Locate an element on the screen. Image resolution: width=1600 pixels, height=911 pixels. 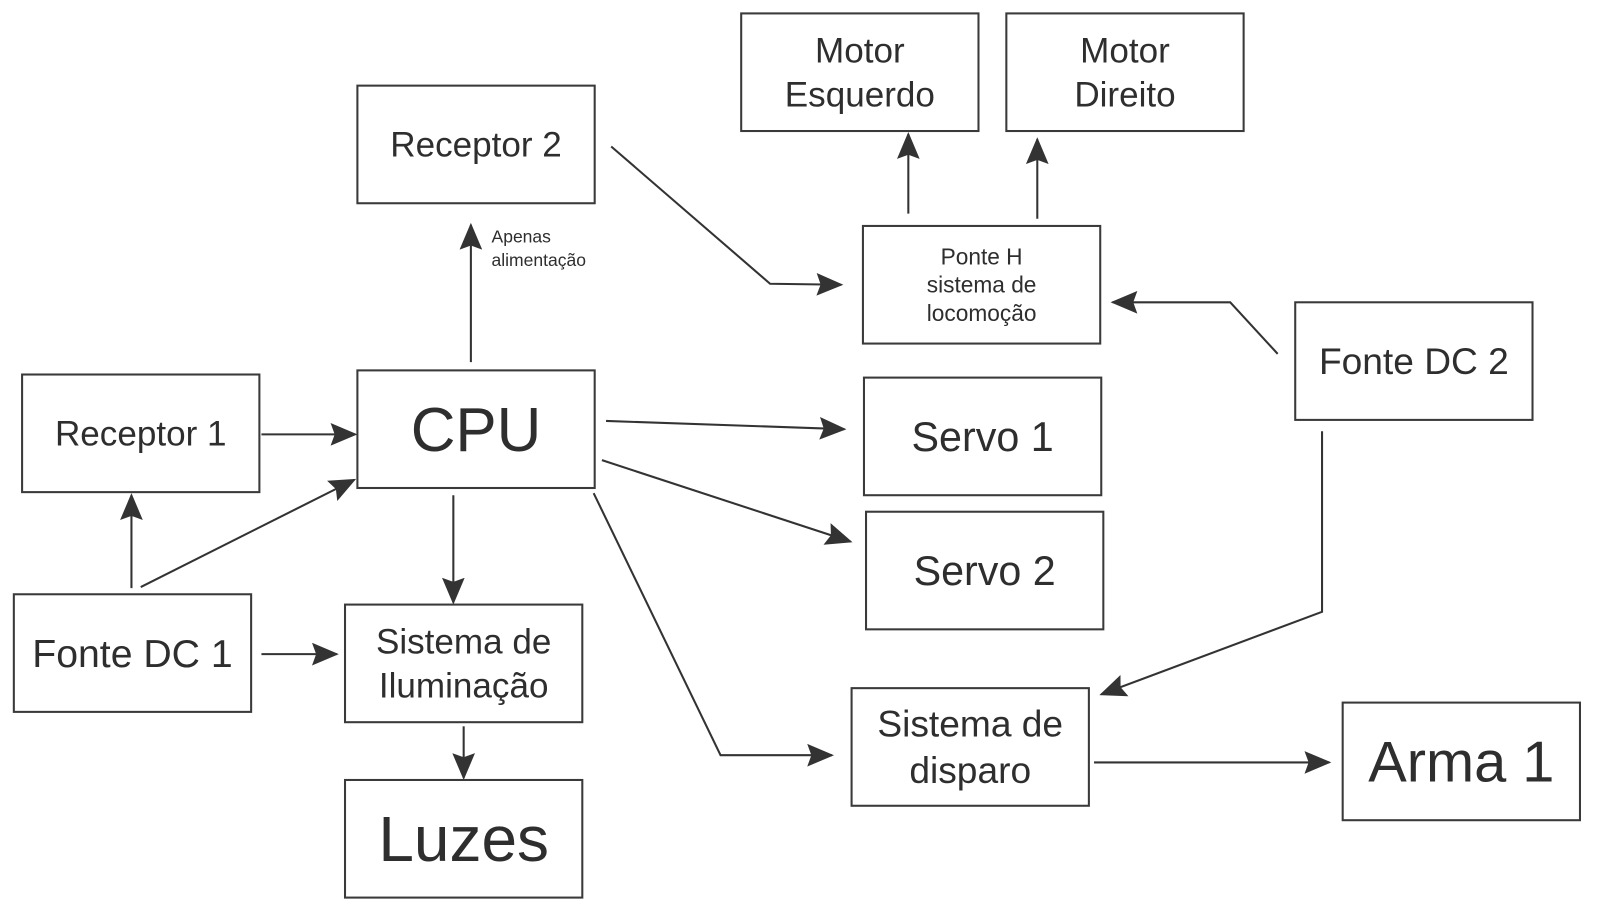
box-receptor2: Receptor 2 is located at coordinates (476, 144).